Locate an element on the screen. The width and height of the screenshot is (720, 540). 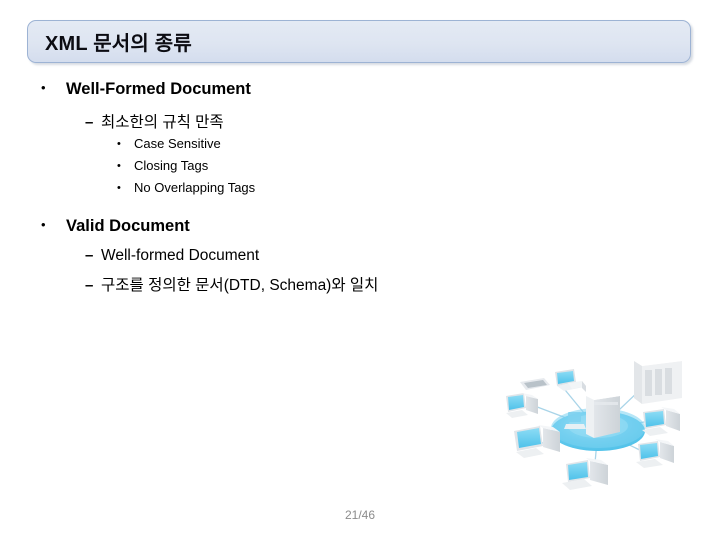
list-item-label: Valid Document is located at coordinates (128, 226).